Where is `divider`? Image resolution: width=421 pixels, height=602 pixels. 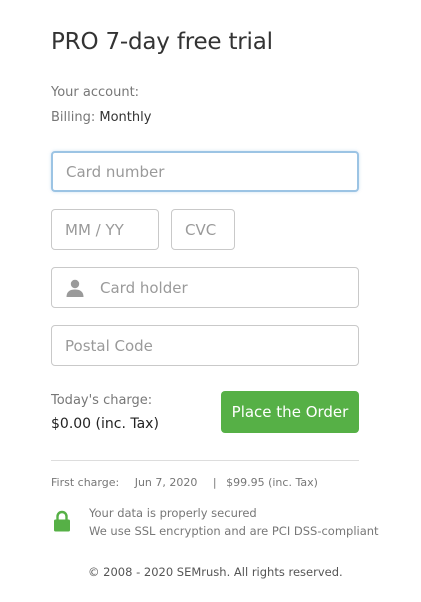
divider is located at coordinates (205, 460).